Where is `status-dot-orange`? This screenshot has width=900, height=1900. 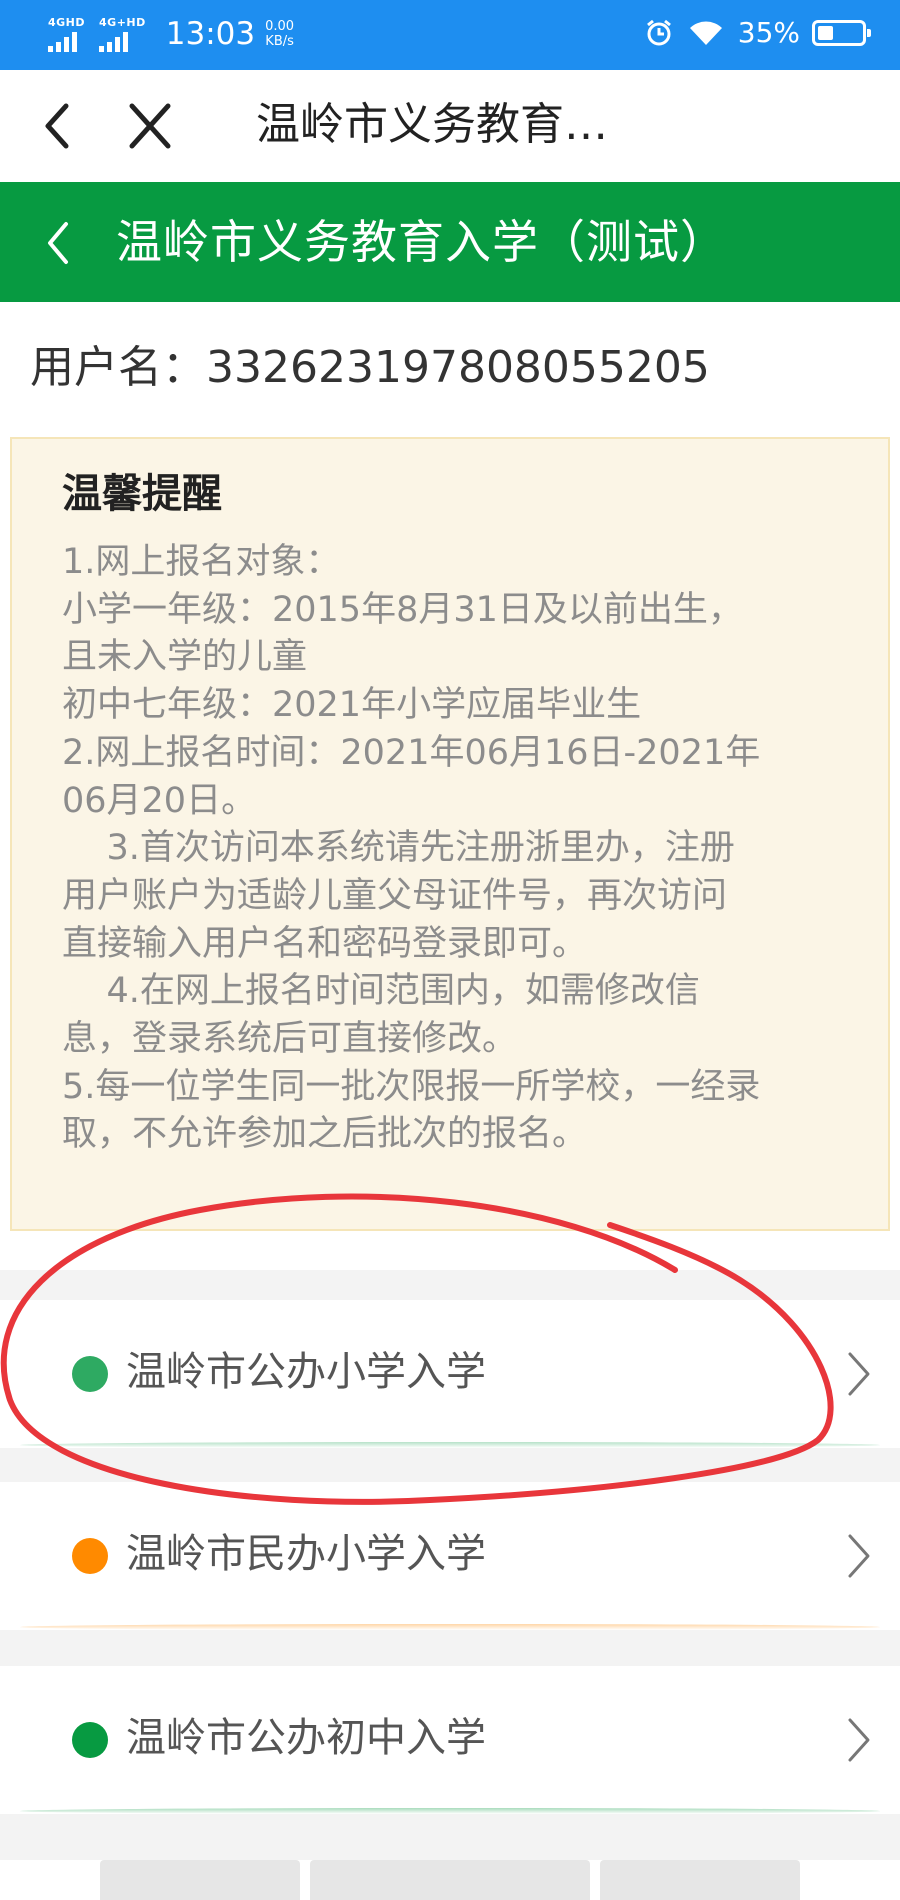 status-dot-orange is located at coordinates (90, 1556).